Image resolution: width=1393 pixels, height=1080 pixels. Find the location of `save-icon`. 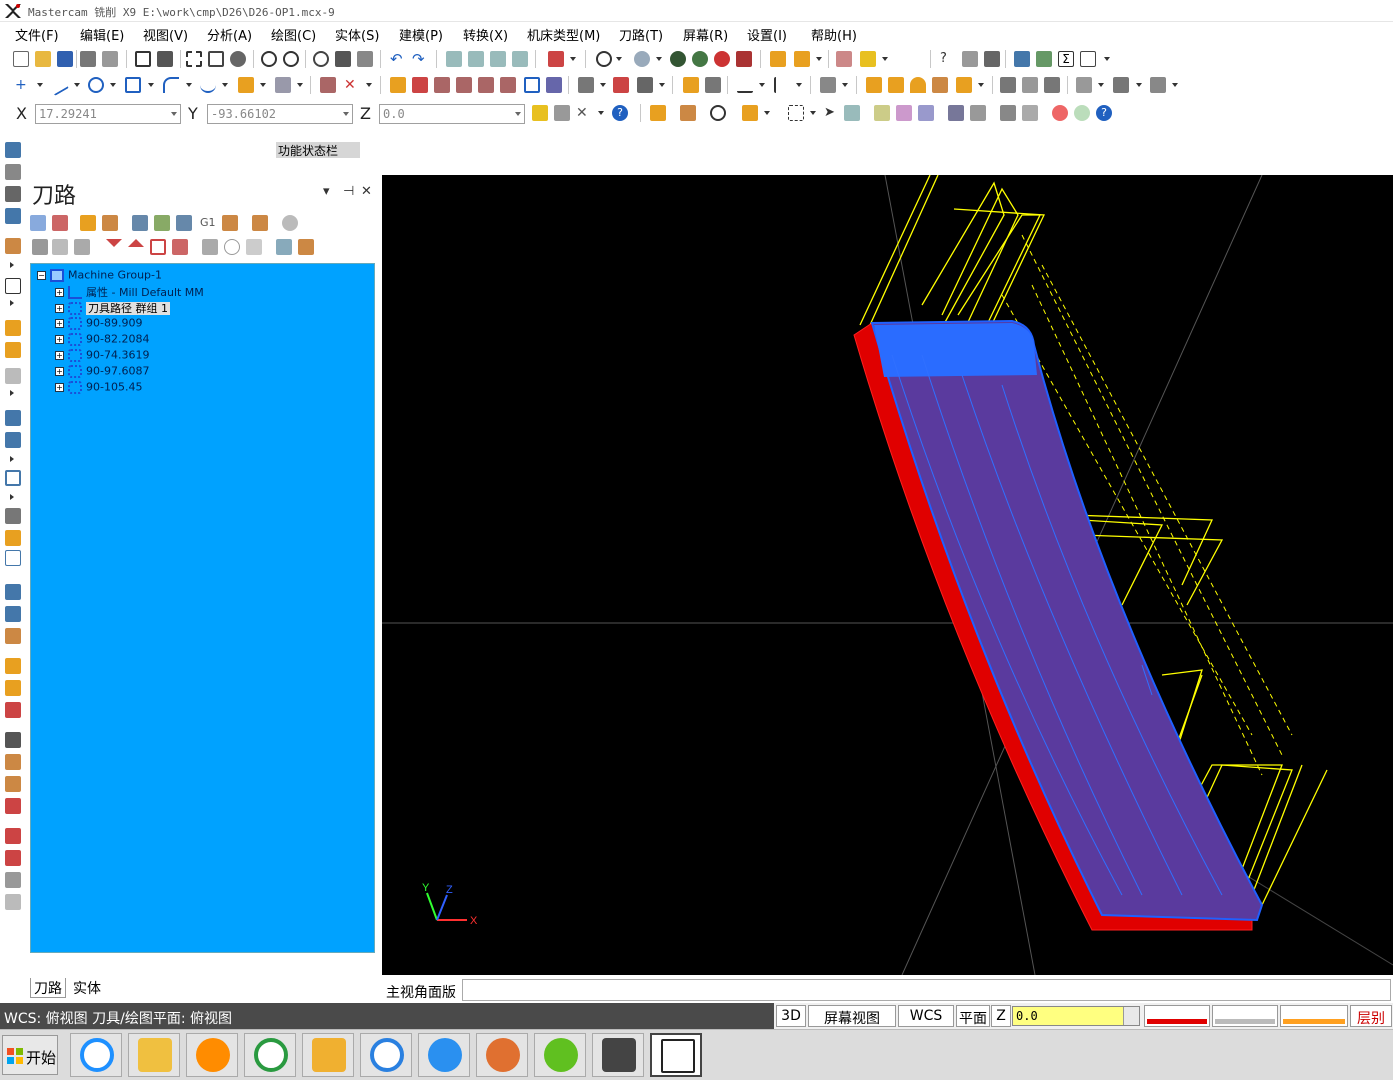

save-icon is located at coordinates (65, 59).